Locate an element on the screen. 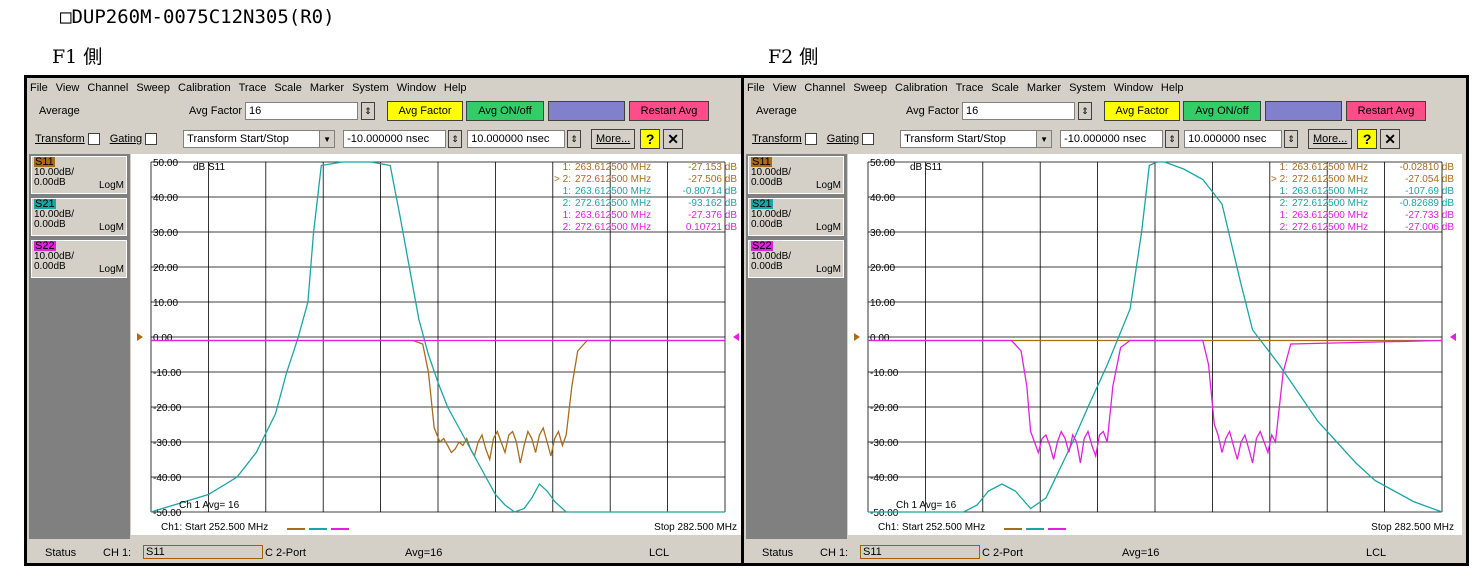 This screenshot has height=580, width=1474. y-tick-label: -50.00 is located at coordinates (884, 513).